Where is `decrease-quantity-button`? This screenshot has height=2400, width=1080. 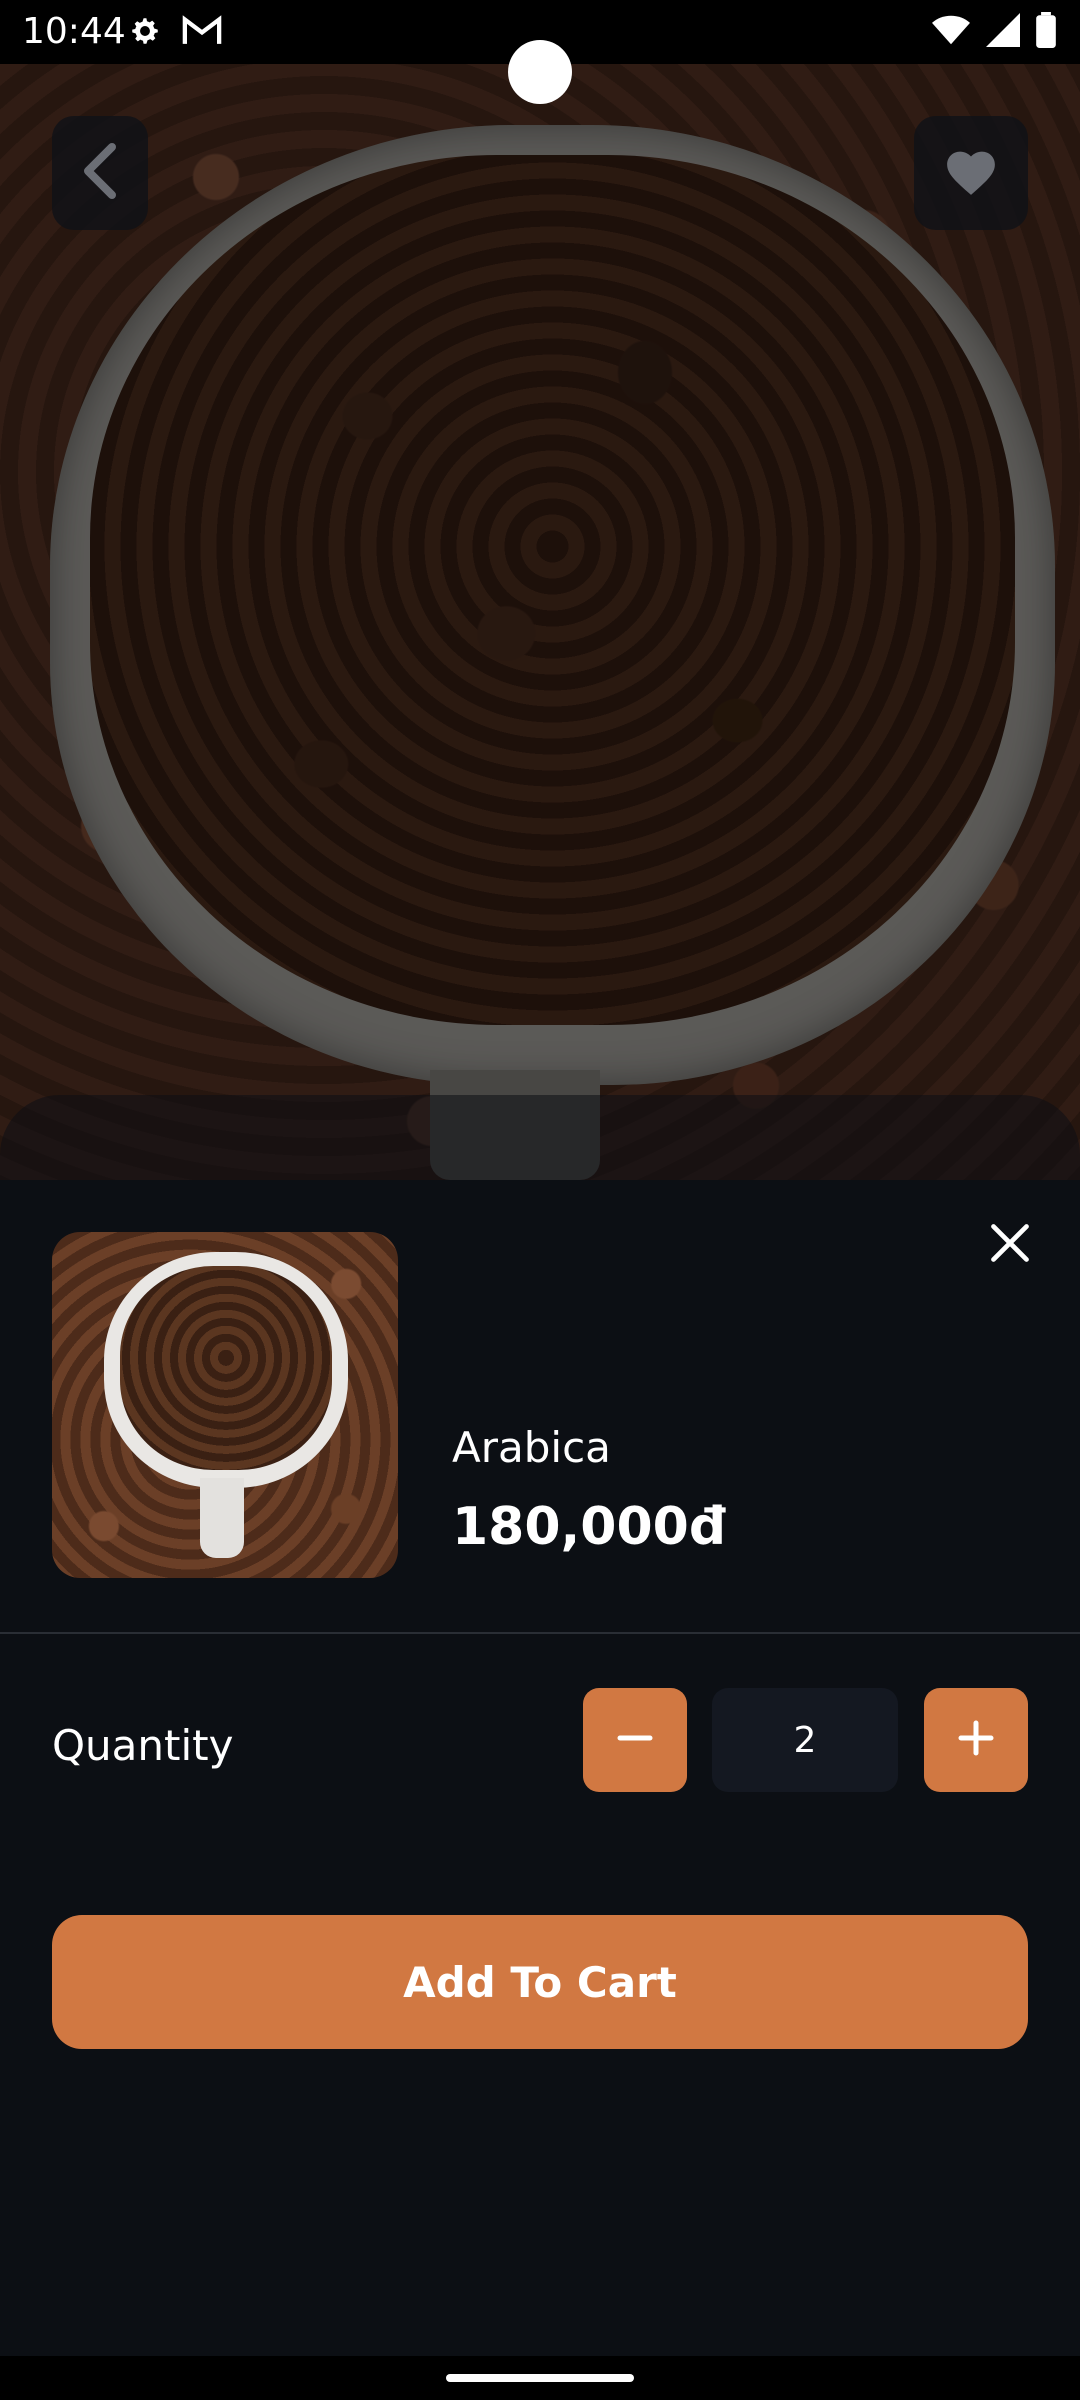
decrease-quantity-button is located at coordinates (635, 1740).